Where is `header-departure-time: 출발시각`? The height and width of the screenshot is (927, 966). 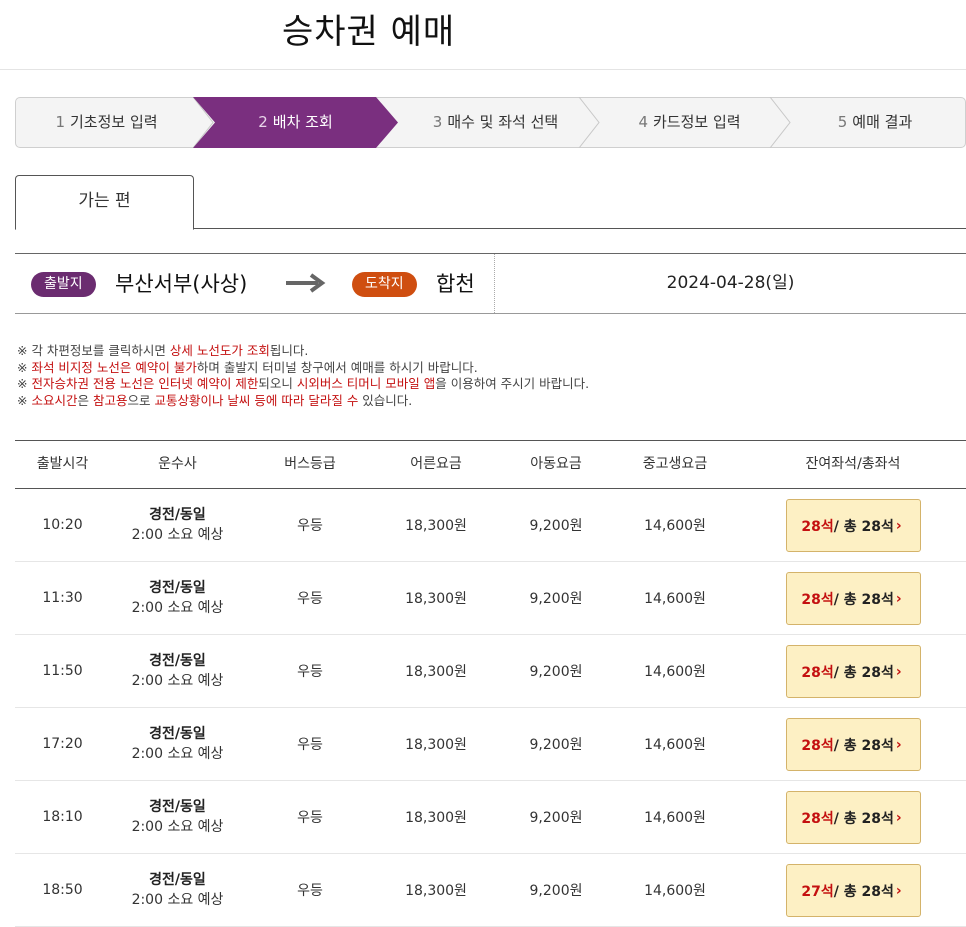 header-departure-time: 출발시각 is located at coordinates (62, 464).